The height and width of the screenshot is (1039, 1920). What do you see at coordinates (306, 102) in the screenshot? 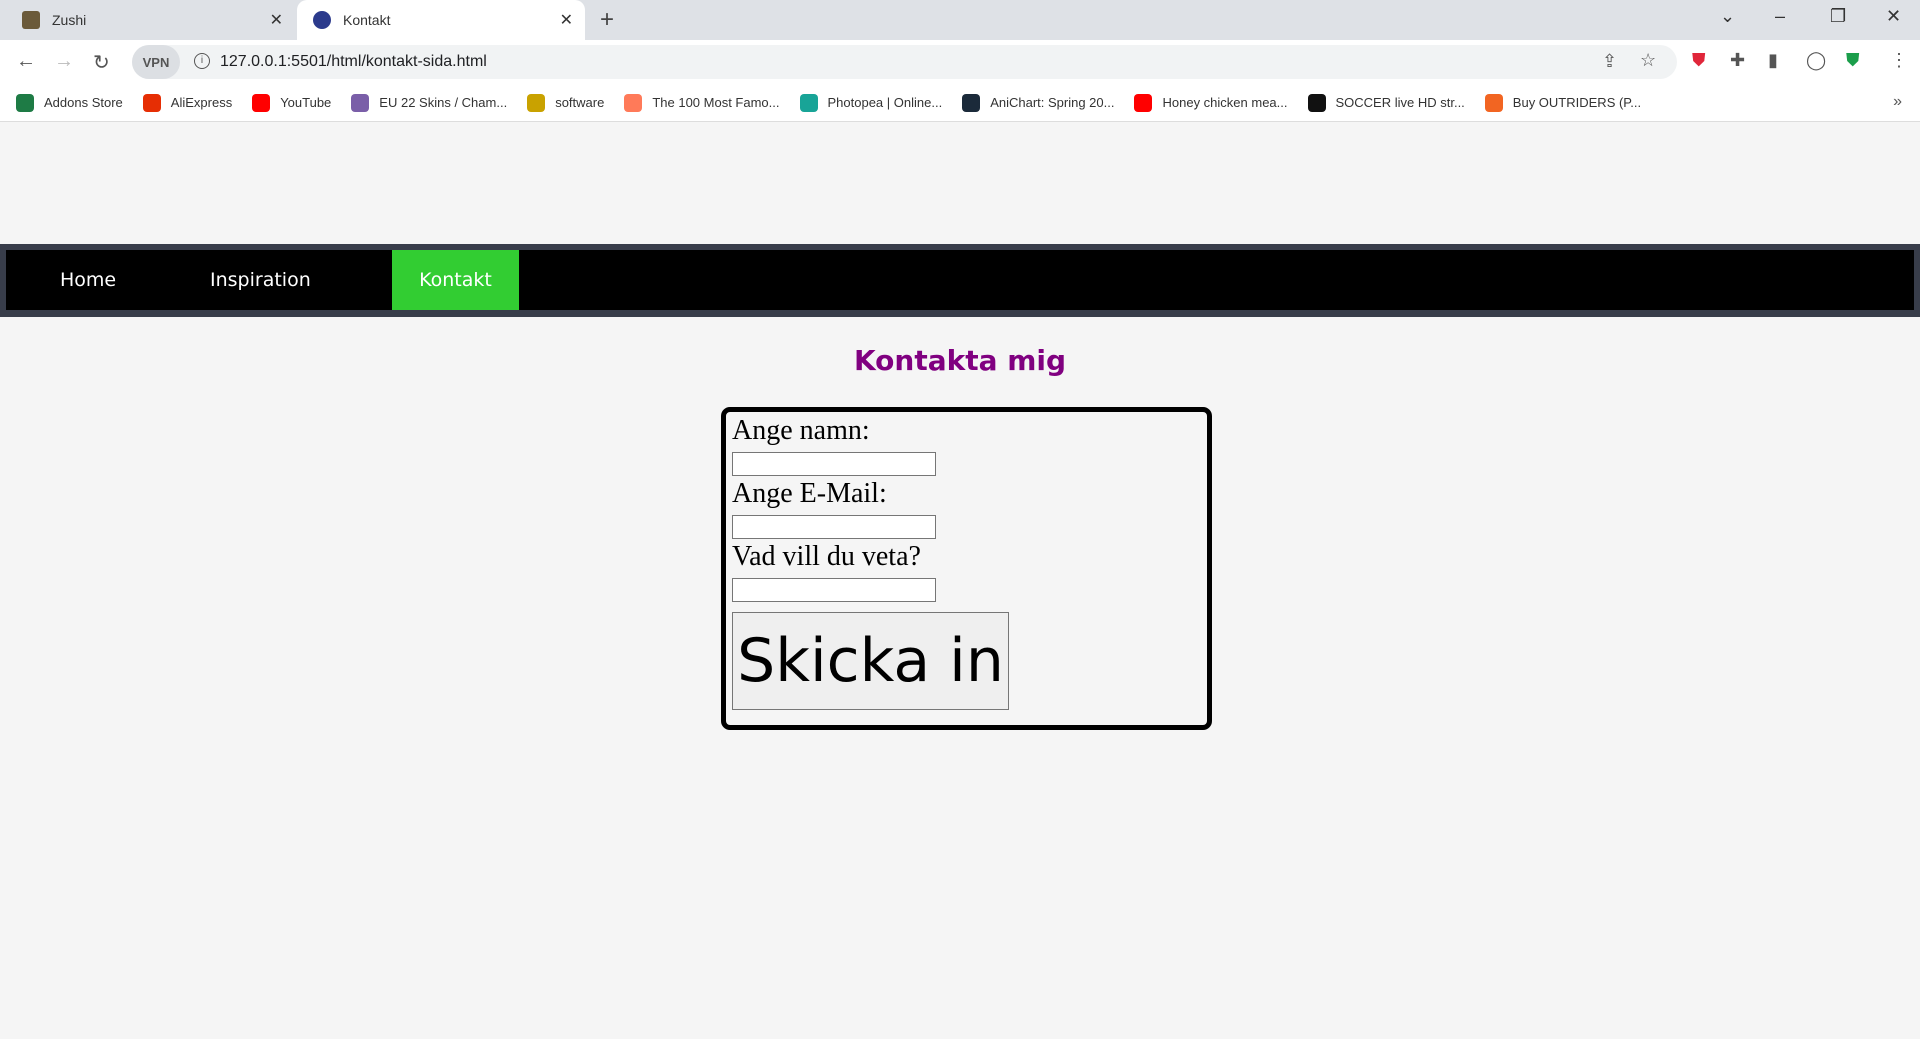
I see `bookmark-label: YouTube` at bounding box center [306, 102].